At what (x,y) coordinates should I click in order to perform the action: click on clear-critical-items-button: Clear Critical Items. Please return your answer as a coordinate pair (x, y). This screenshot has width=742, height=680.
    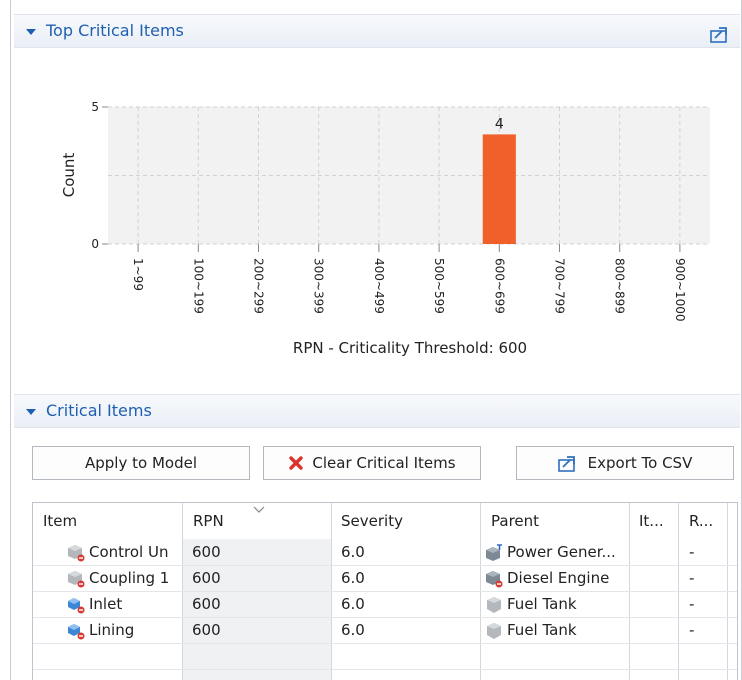
    Looking at the image, I should click on (372, 463).